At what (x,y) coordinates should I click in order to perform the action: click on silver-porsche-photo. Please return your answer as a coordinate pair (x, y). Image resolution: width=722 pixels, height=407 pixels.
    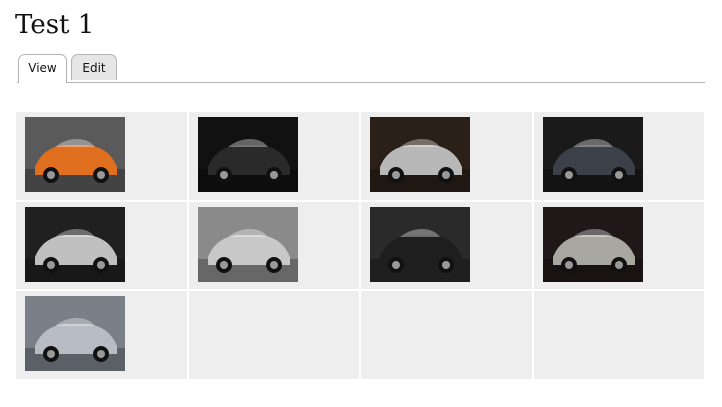
    Looking at the image, I should click on (247, 244).